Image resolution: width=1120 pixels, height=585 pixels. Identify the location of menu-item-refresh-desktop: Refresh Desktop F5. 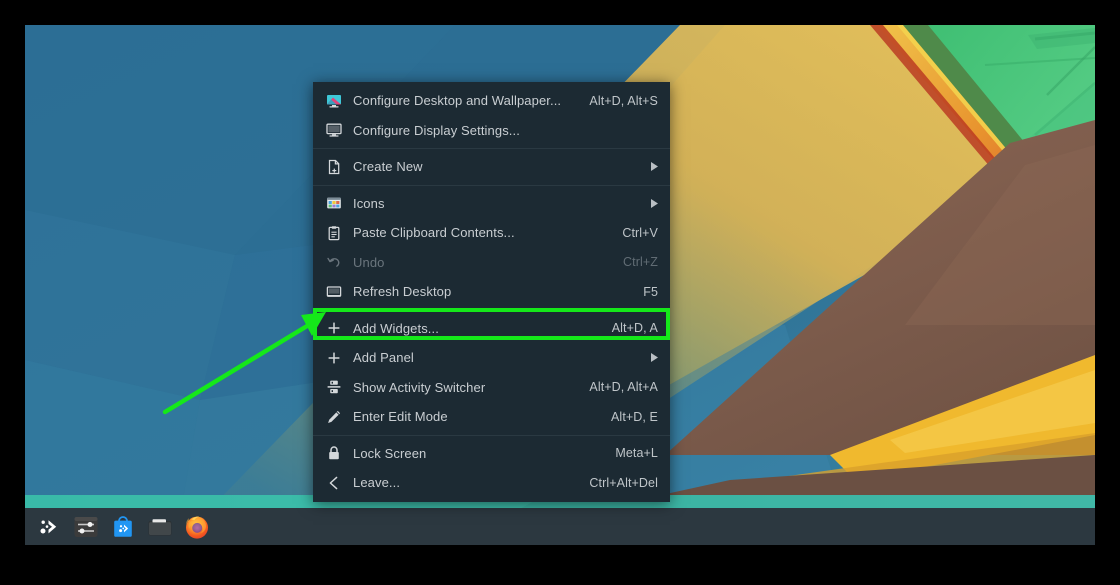
(491, 292).